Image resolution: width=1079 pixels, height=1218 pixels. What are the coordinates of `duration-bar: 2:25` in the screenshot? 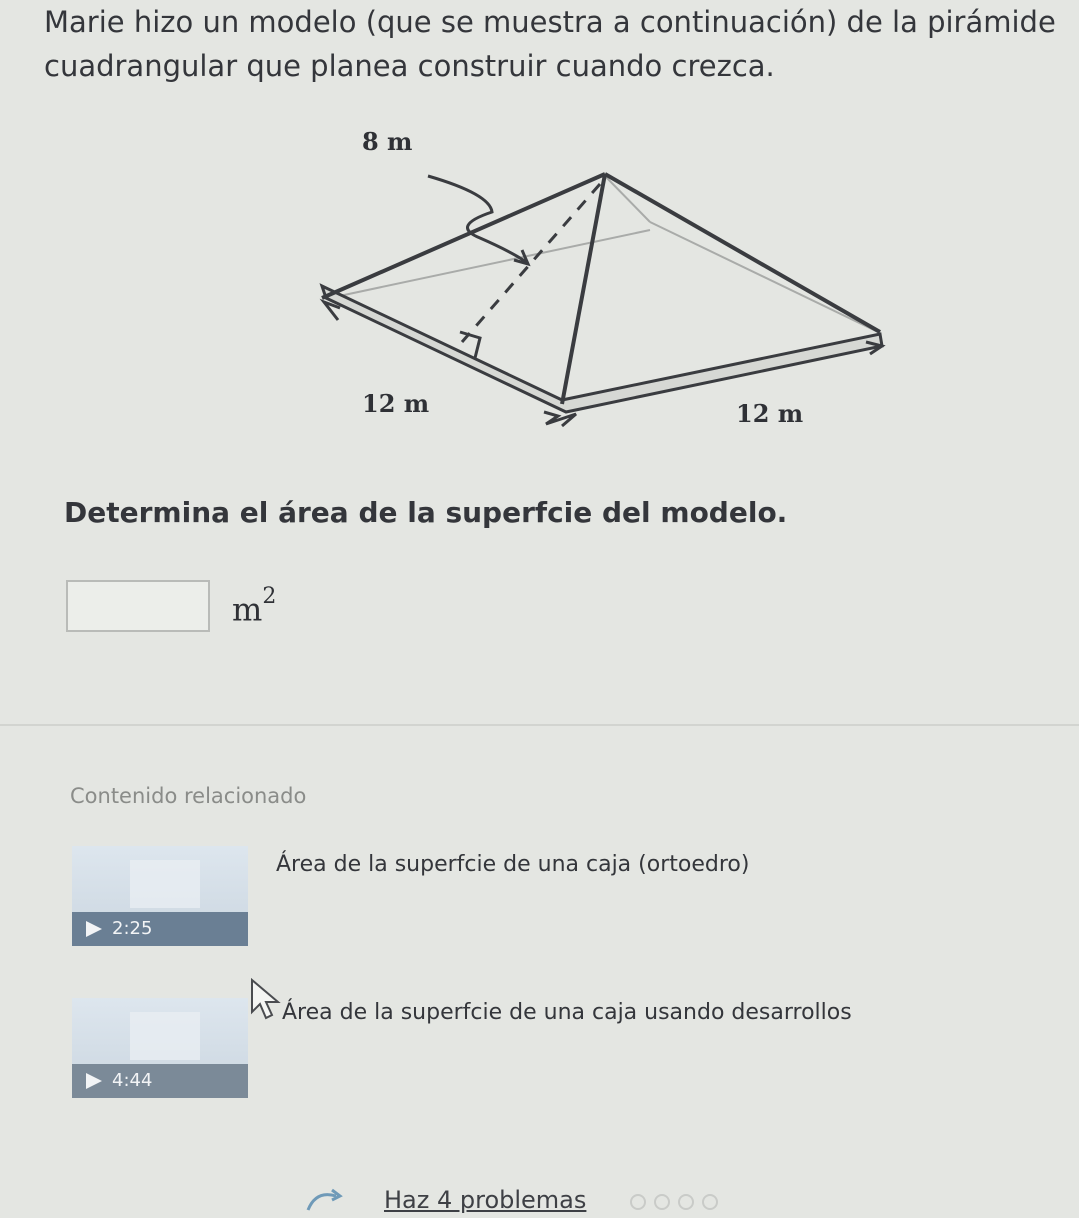 It's located at (160, 929).